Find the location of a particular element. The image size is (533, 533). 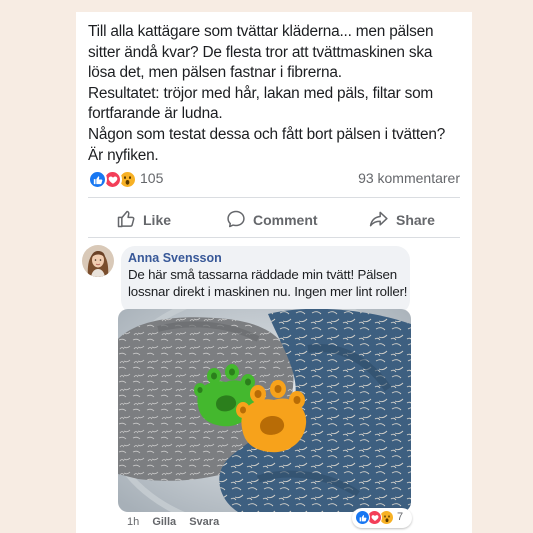

post-actions: Like Comment Share is located at coordinates (274, 220).